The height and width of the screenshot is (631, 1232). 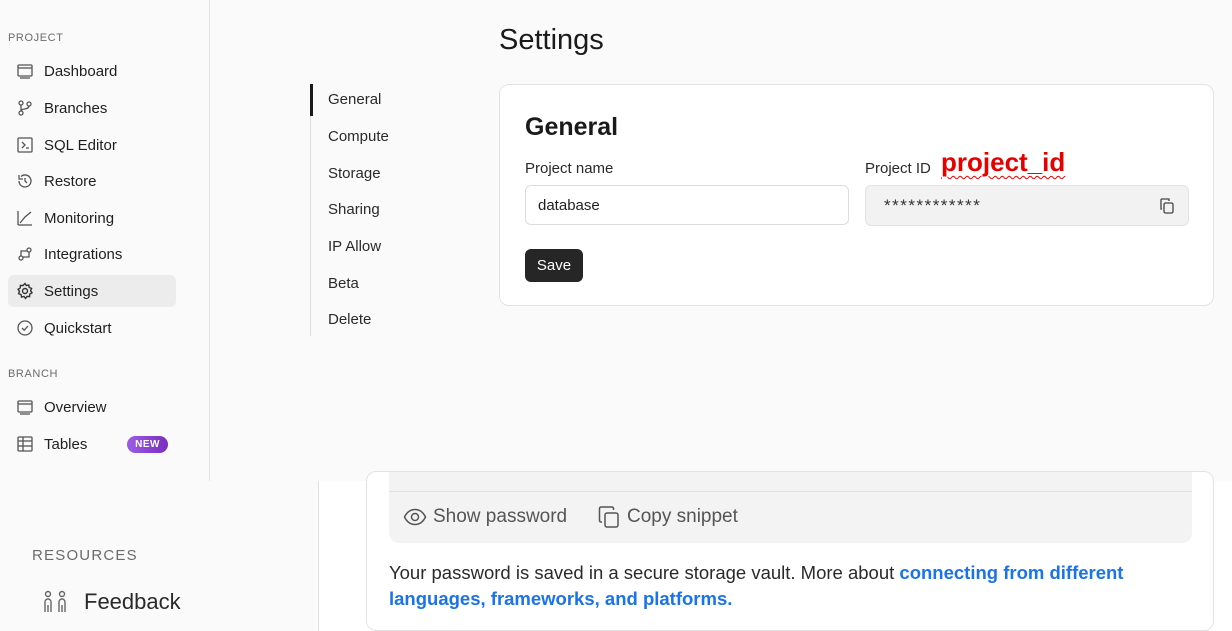 I want to click on sidebar-item-label: Restore, so click(x=70, y=181).